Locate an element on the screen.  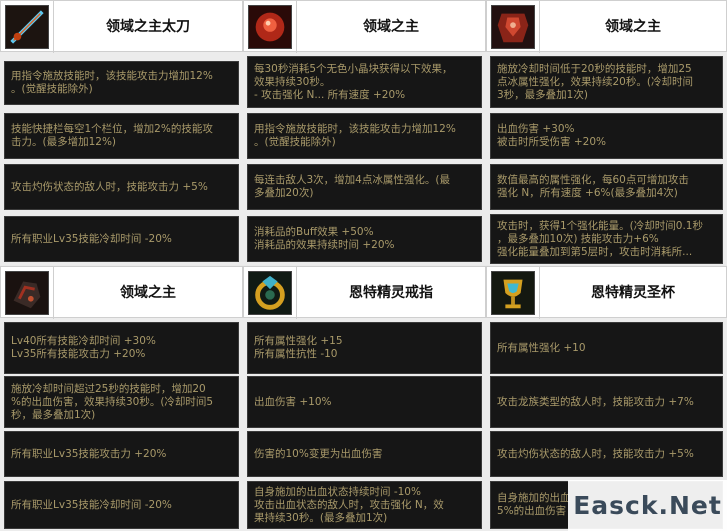
effect-row: Lv40所有技能冷却时间 +30% Lv35所有技能攻击力 +20% is located at coordinates (121, 348).